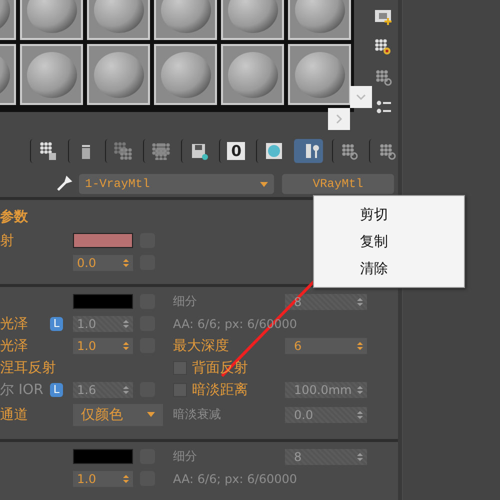  I want to click on hand-box-icon, so click(47, 151).